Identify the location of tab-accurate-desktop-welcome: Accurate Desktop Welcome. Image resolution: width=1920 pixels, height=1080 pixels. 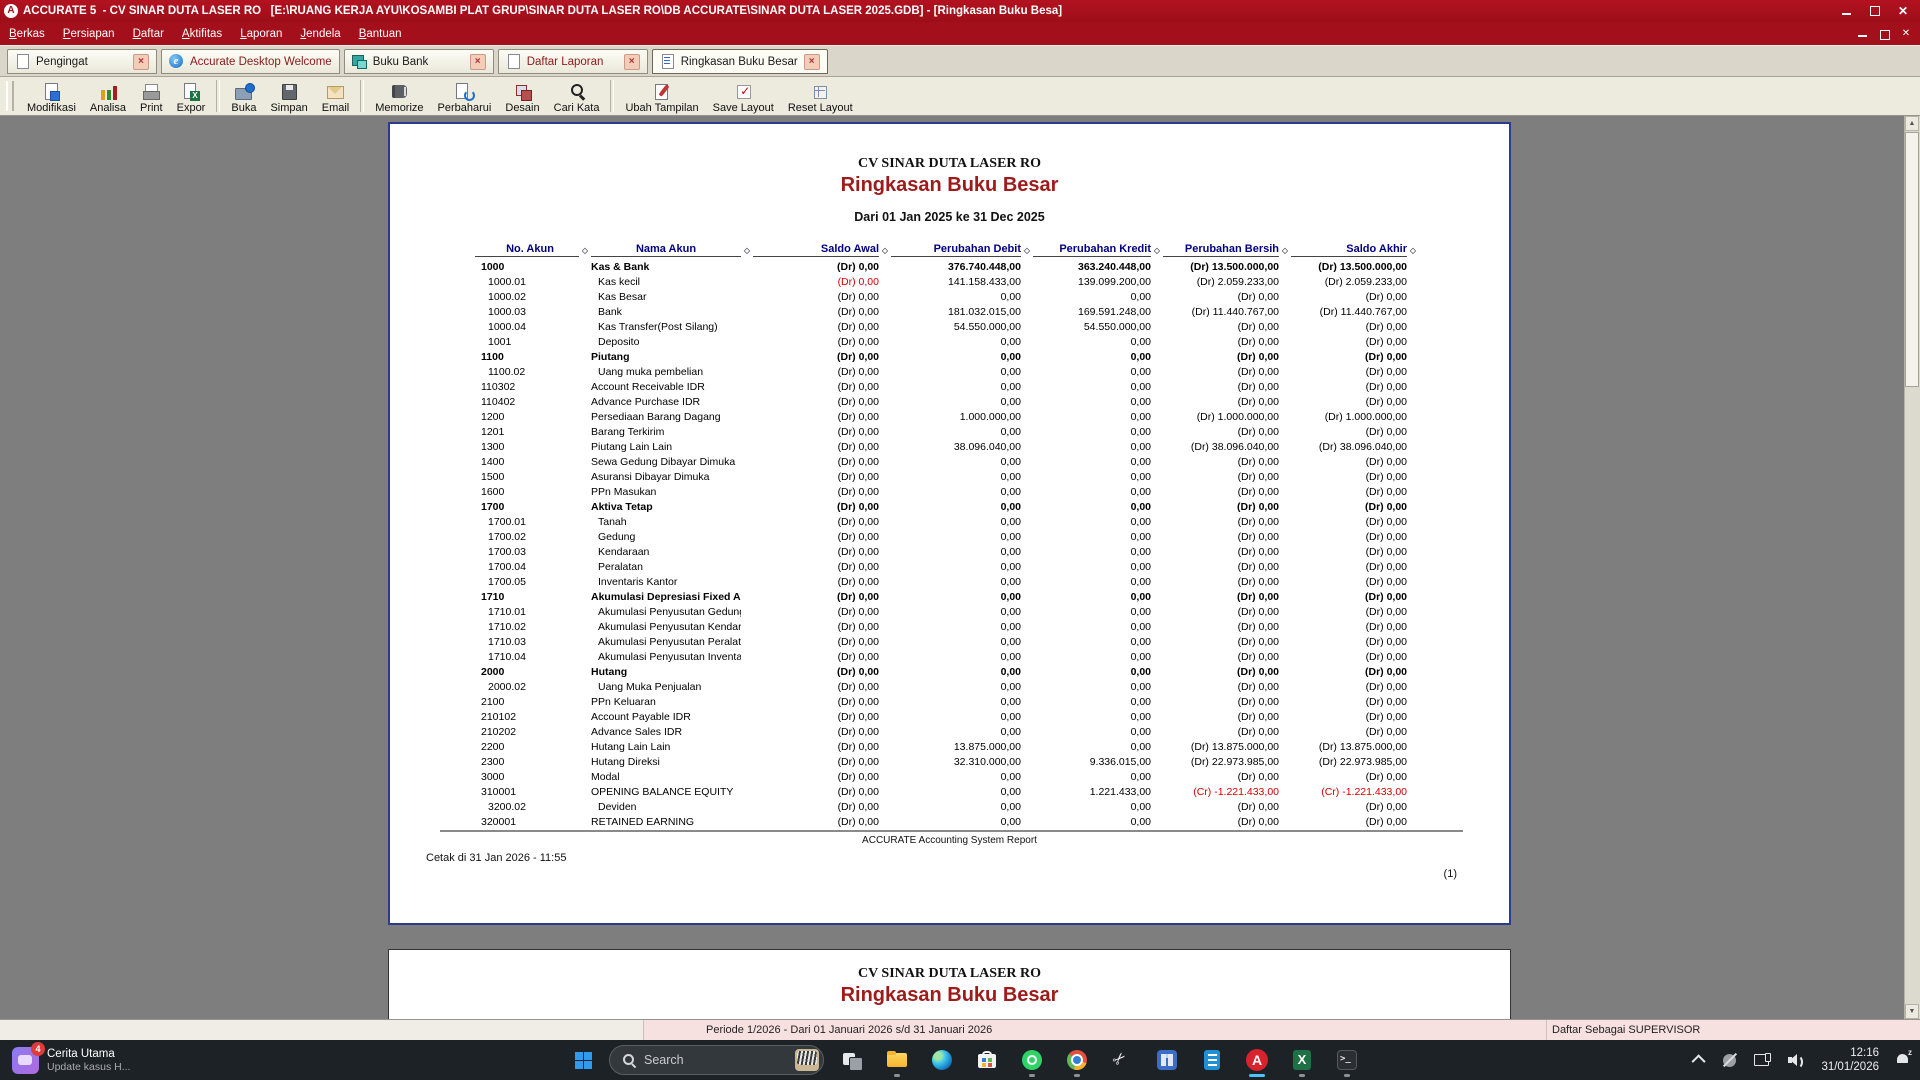
(250, 61).